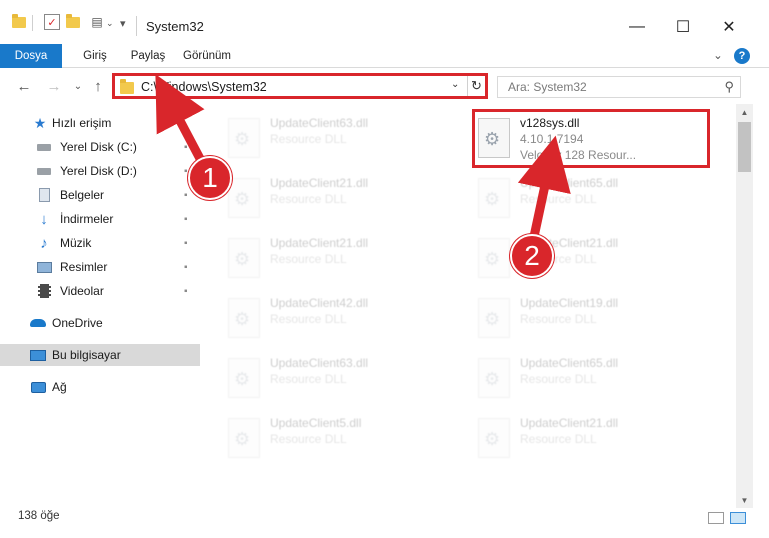 The image size is (769, 538). Describe the element at coordinates (44, 267) in the screenshot. I see `pictures-icon` at that location.